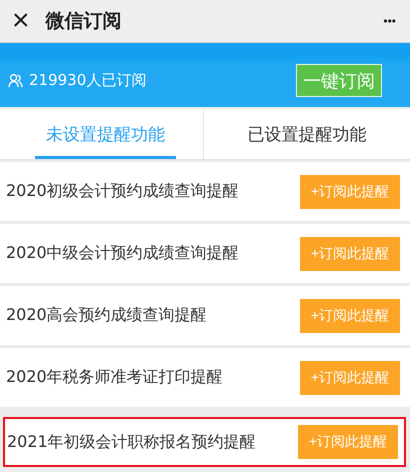  I want to click on window-title: 微信订阅, so click(84, 21).